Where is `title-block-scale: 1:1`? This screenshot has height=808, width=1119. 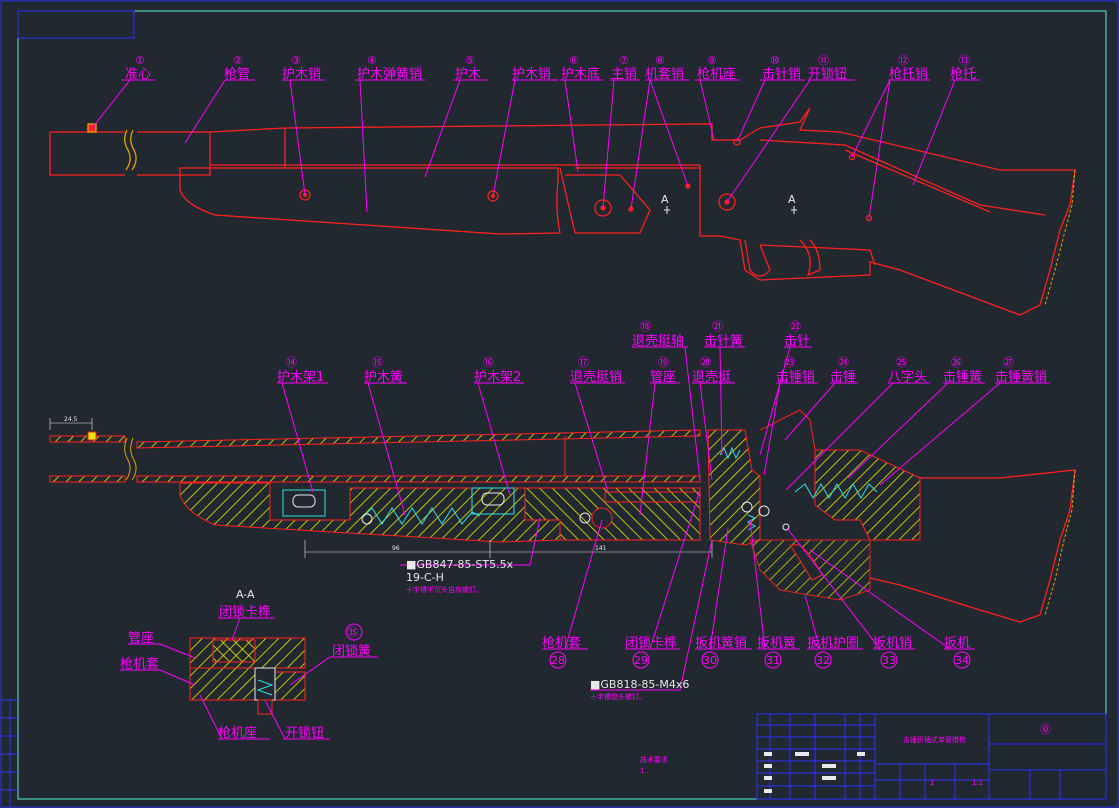
title-block-scale: 1:1 is located at coordinates (977, 783).